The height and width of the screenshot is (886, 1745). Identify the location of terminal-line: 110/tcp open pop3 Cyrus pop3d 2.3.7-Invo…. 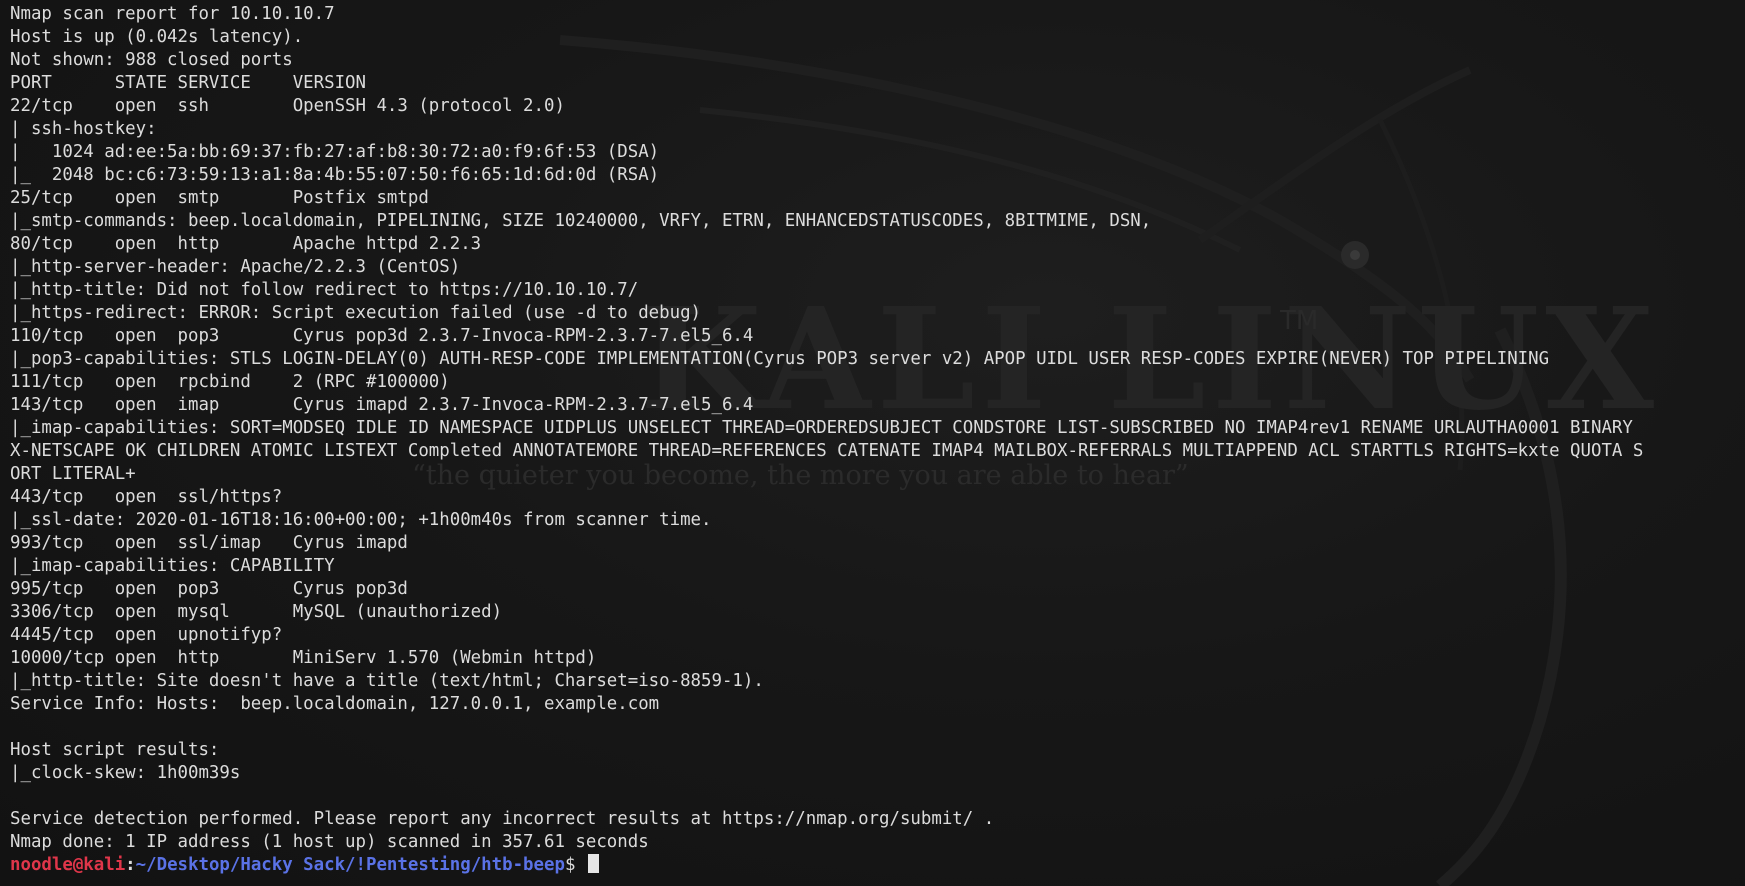
(382, 336).